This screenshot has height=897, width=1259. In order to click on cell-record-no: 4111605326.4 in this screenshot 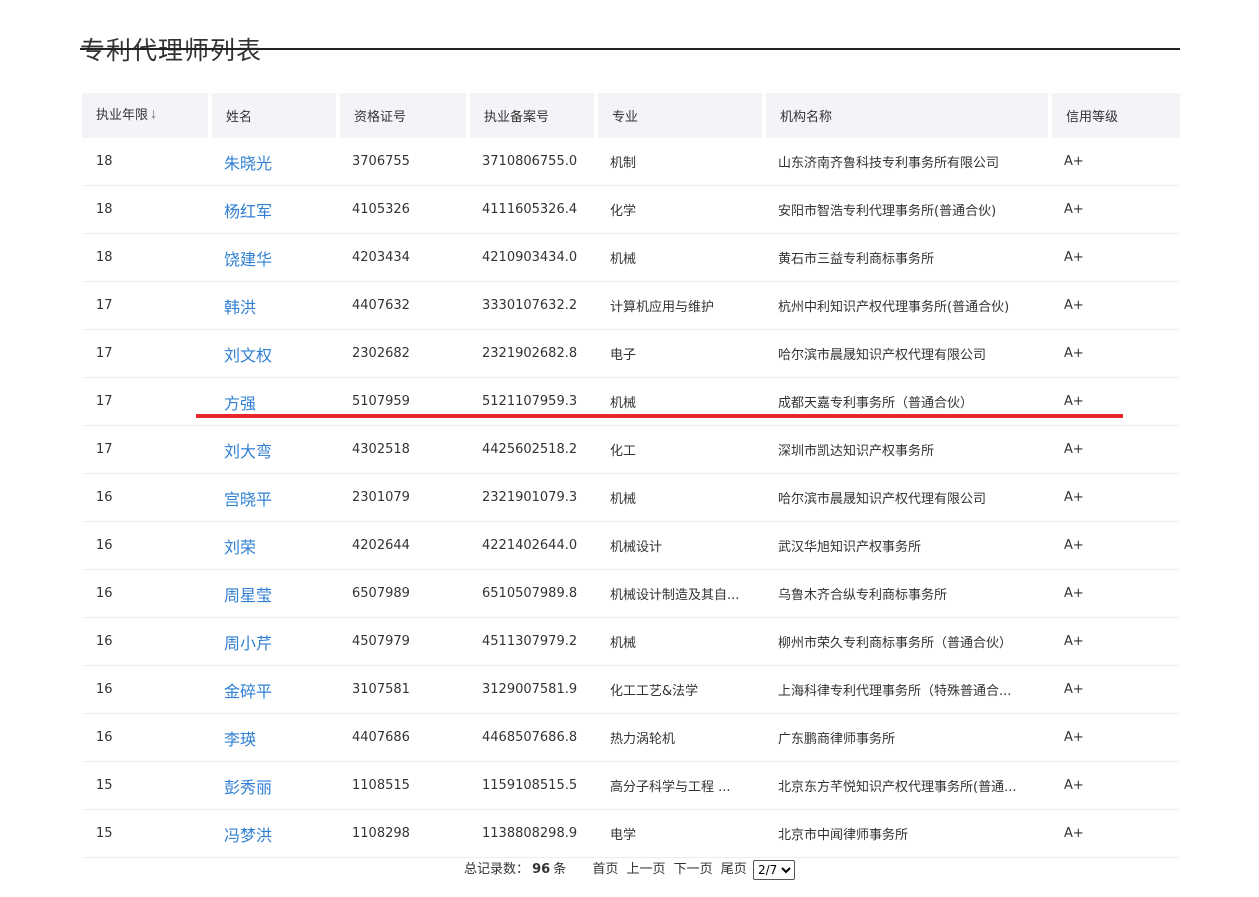, I will do `click(532, 209)`.